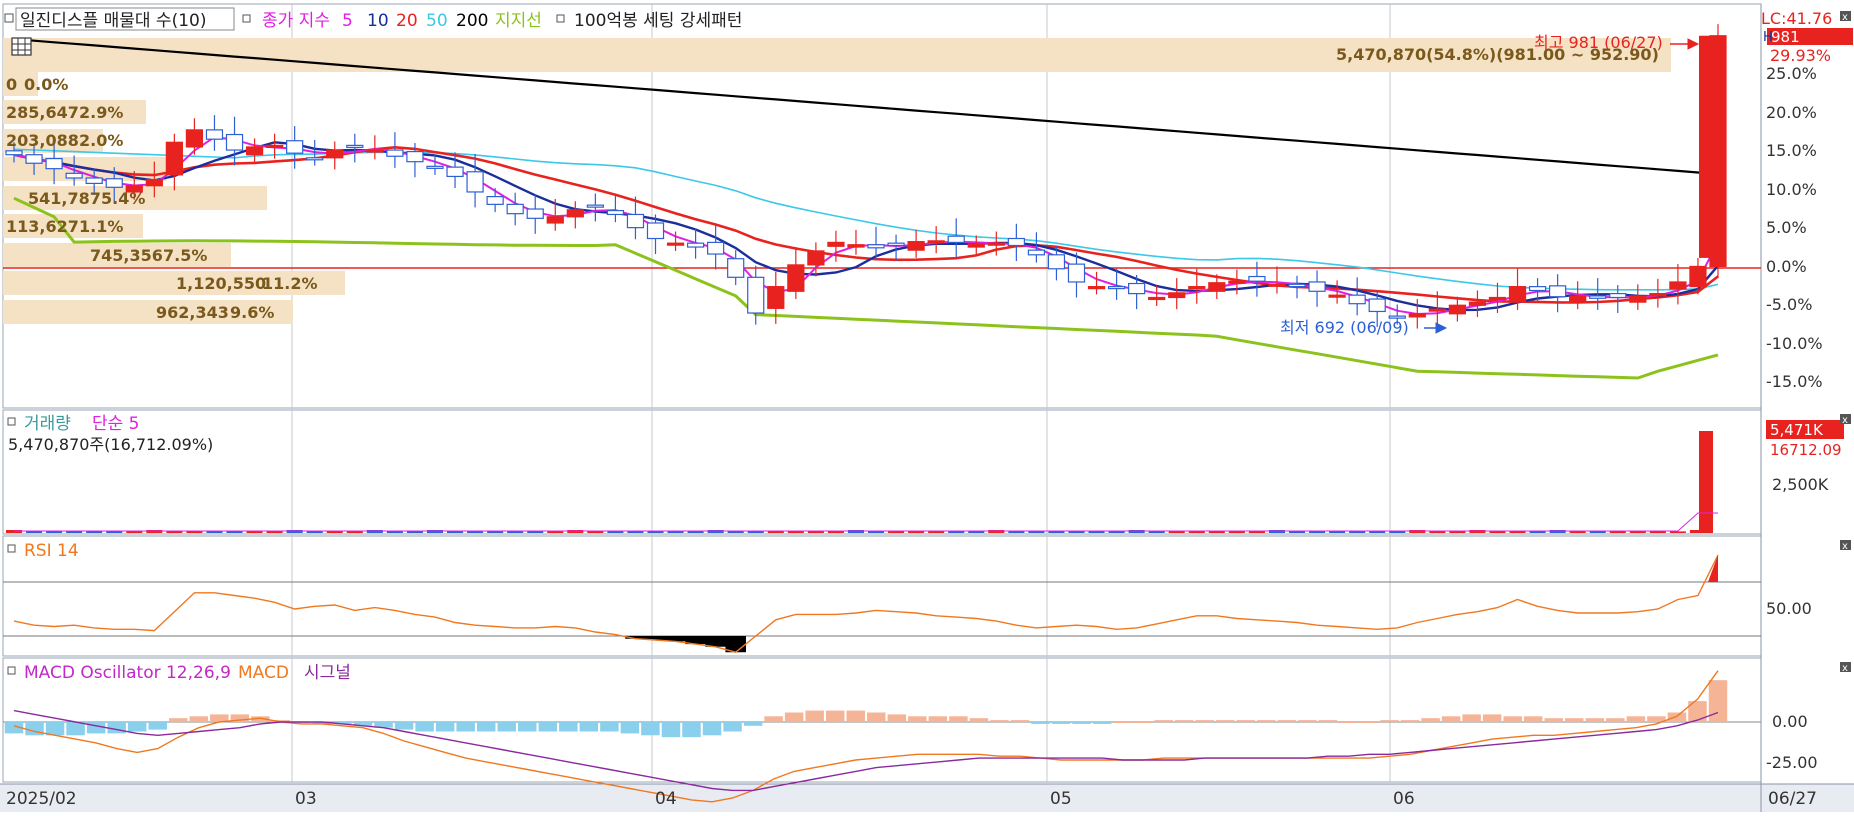 The image size is (1854, 816). Describe the element at coordinates (1845, 17) in the screenshot. I see `svg-text: x` at that location.